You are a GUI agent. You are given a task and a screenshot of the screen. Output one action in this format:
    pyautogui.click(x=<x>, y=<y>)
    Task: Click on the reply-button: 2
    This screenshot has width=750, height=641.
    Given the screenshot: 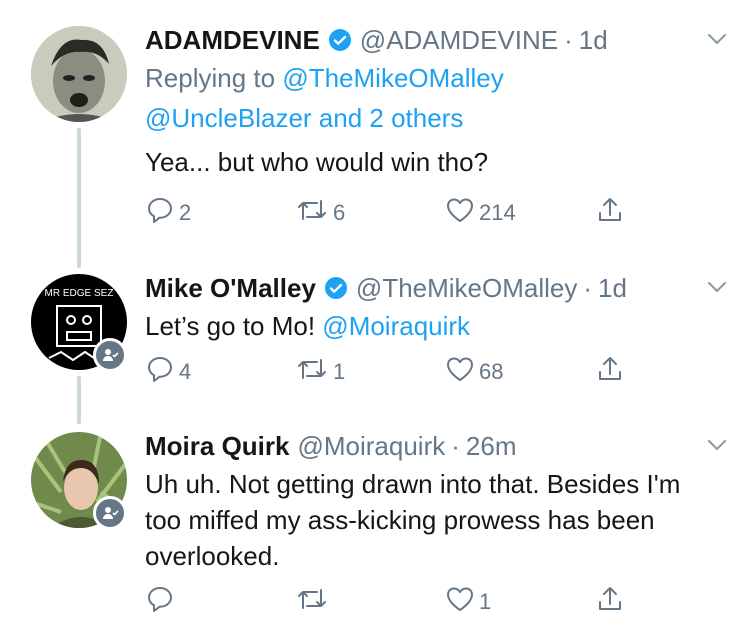 What is the action you would take?
    pyautogui.click(x=168, y=213)
    